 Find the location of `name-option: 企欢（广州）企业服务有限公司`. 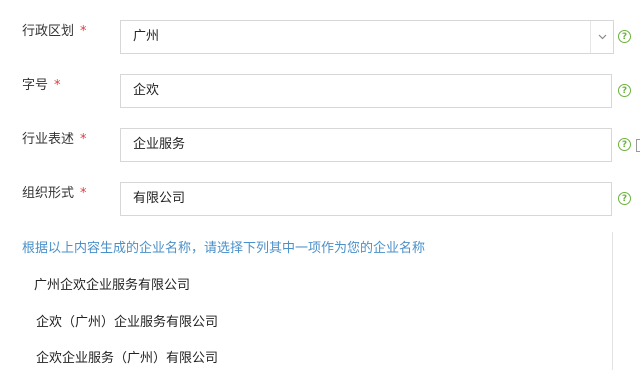

name-option: 企欢（广州）企业服务有限公司 is located at coordinates (127, 320).